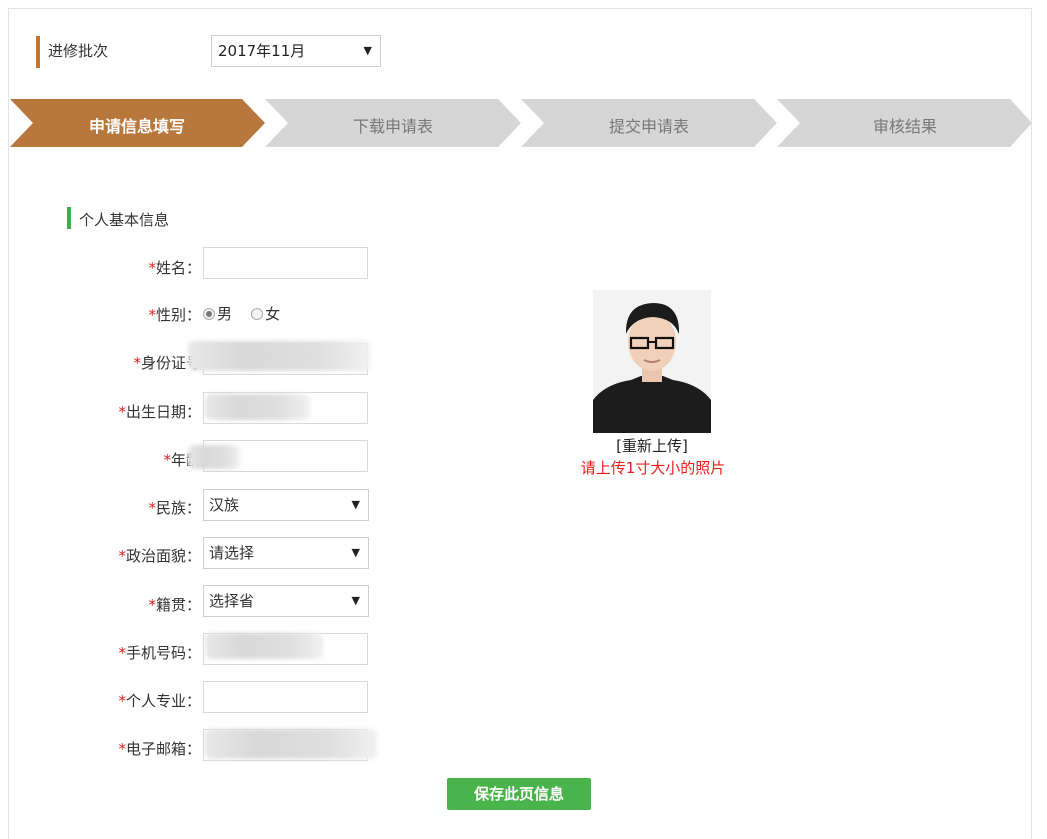 The height and width of the screenshot is (839, 1047). Describe the element at coordinates (286, 505) in the screenshot. I see `ethnic-select: 汉族 ▼` at that location.